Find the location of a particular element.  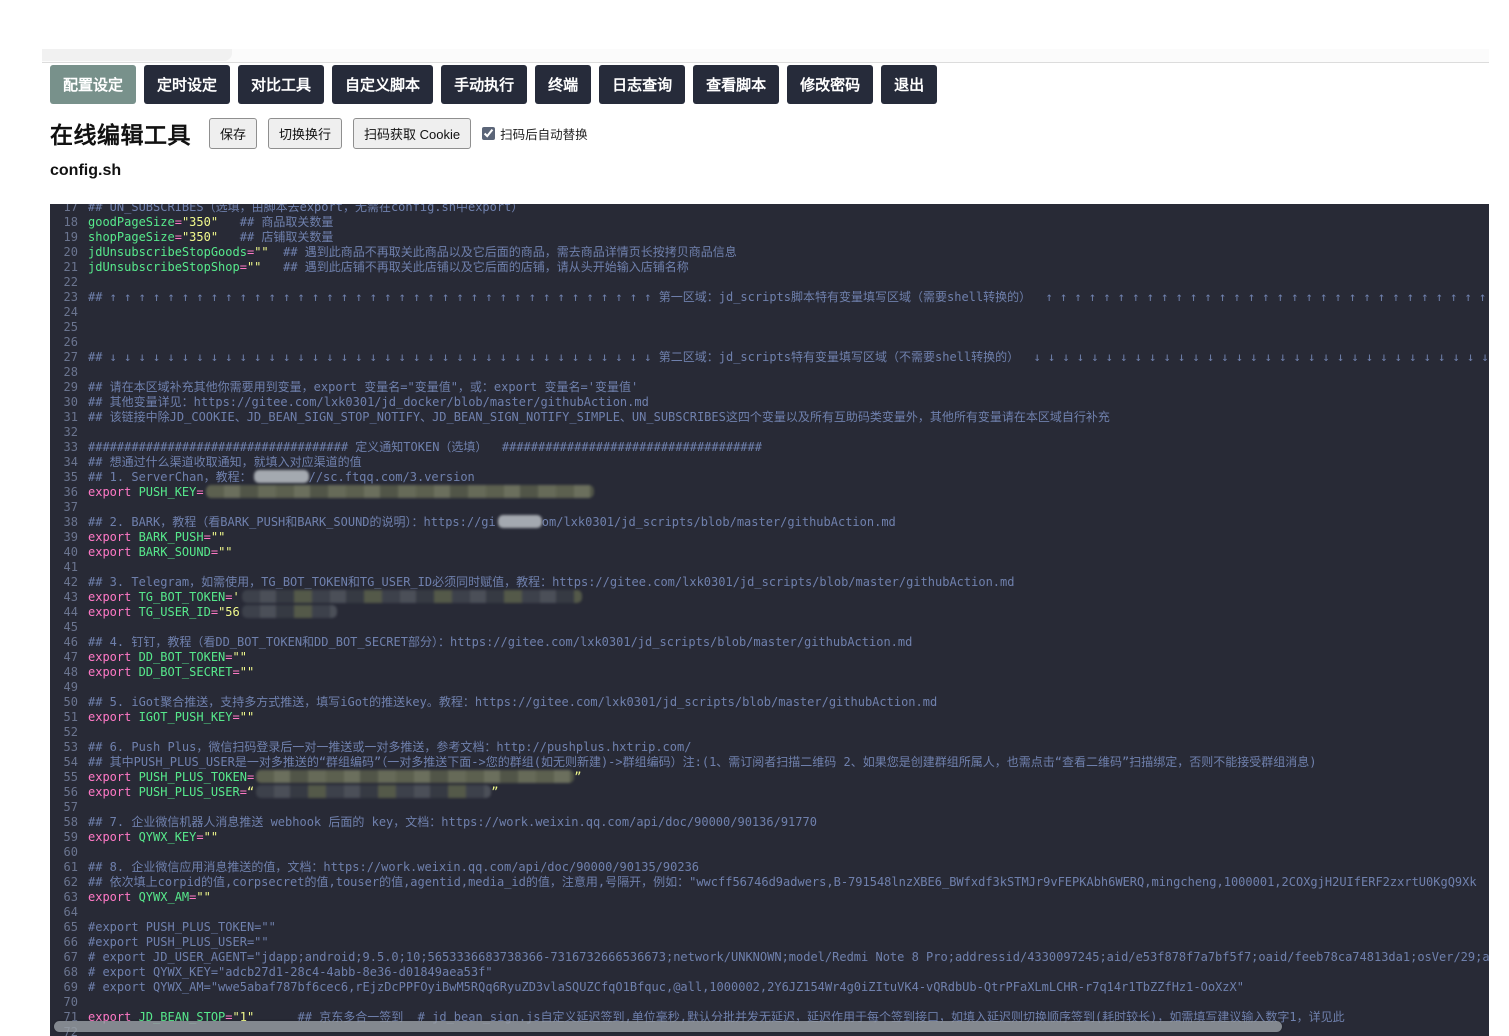

nav-button: 查看脚本 is located at coordinates (736, 84).